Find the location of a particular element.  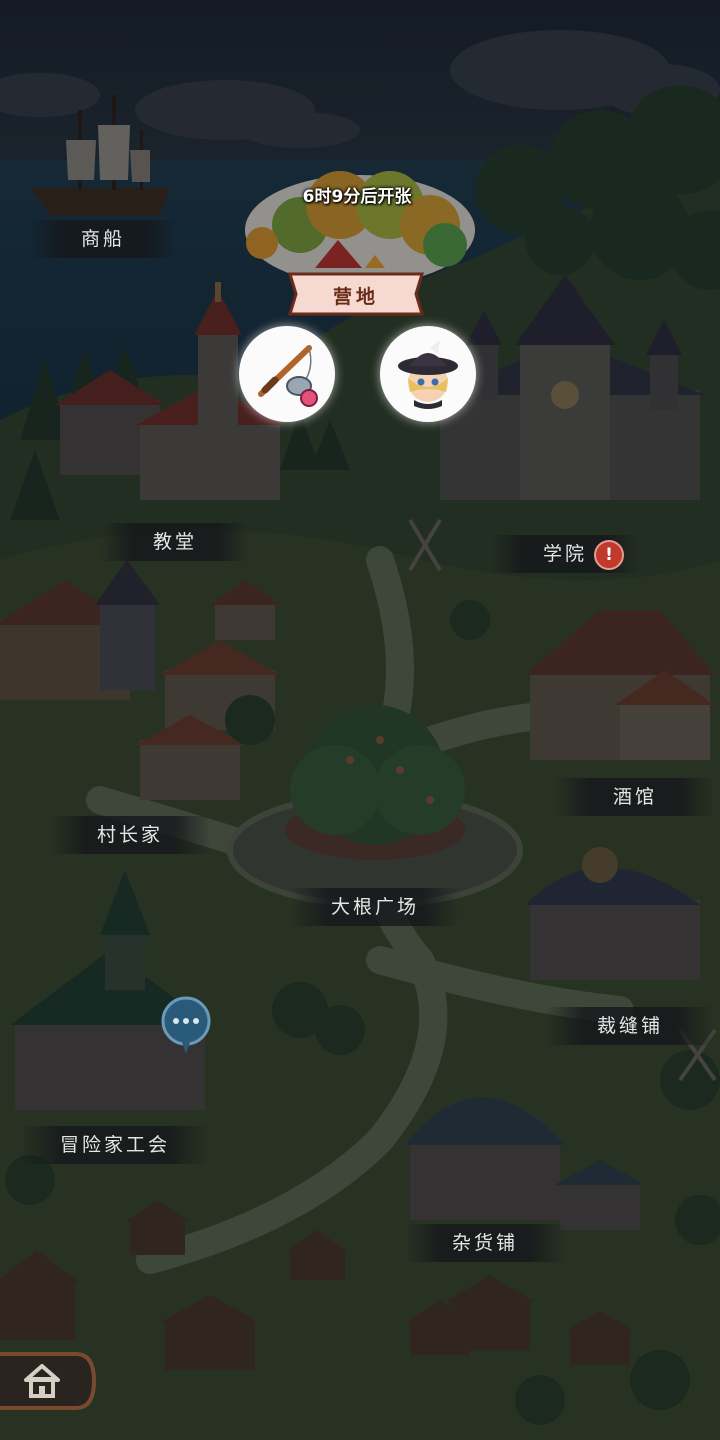

village-chief-home-label: 村长家 is located at coordinates (130, 835).